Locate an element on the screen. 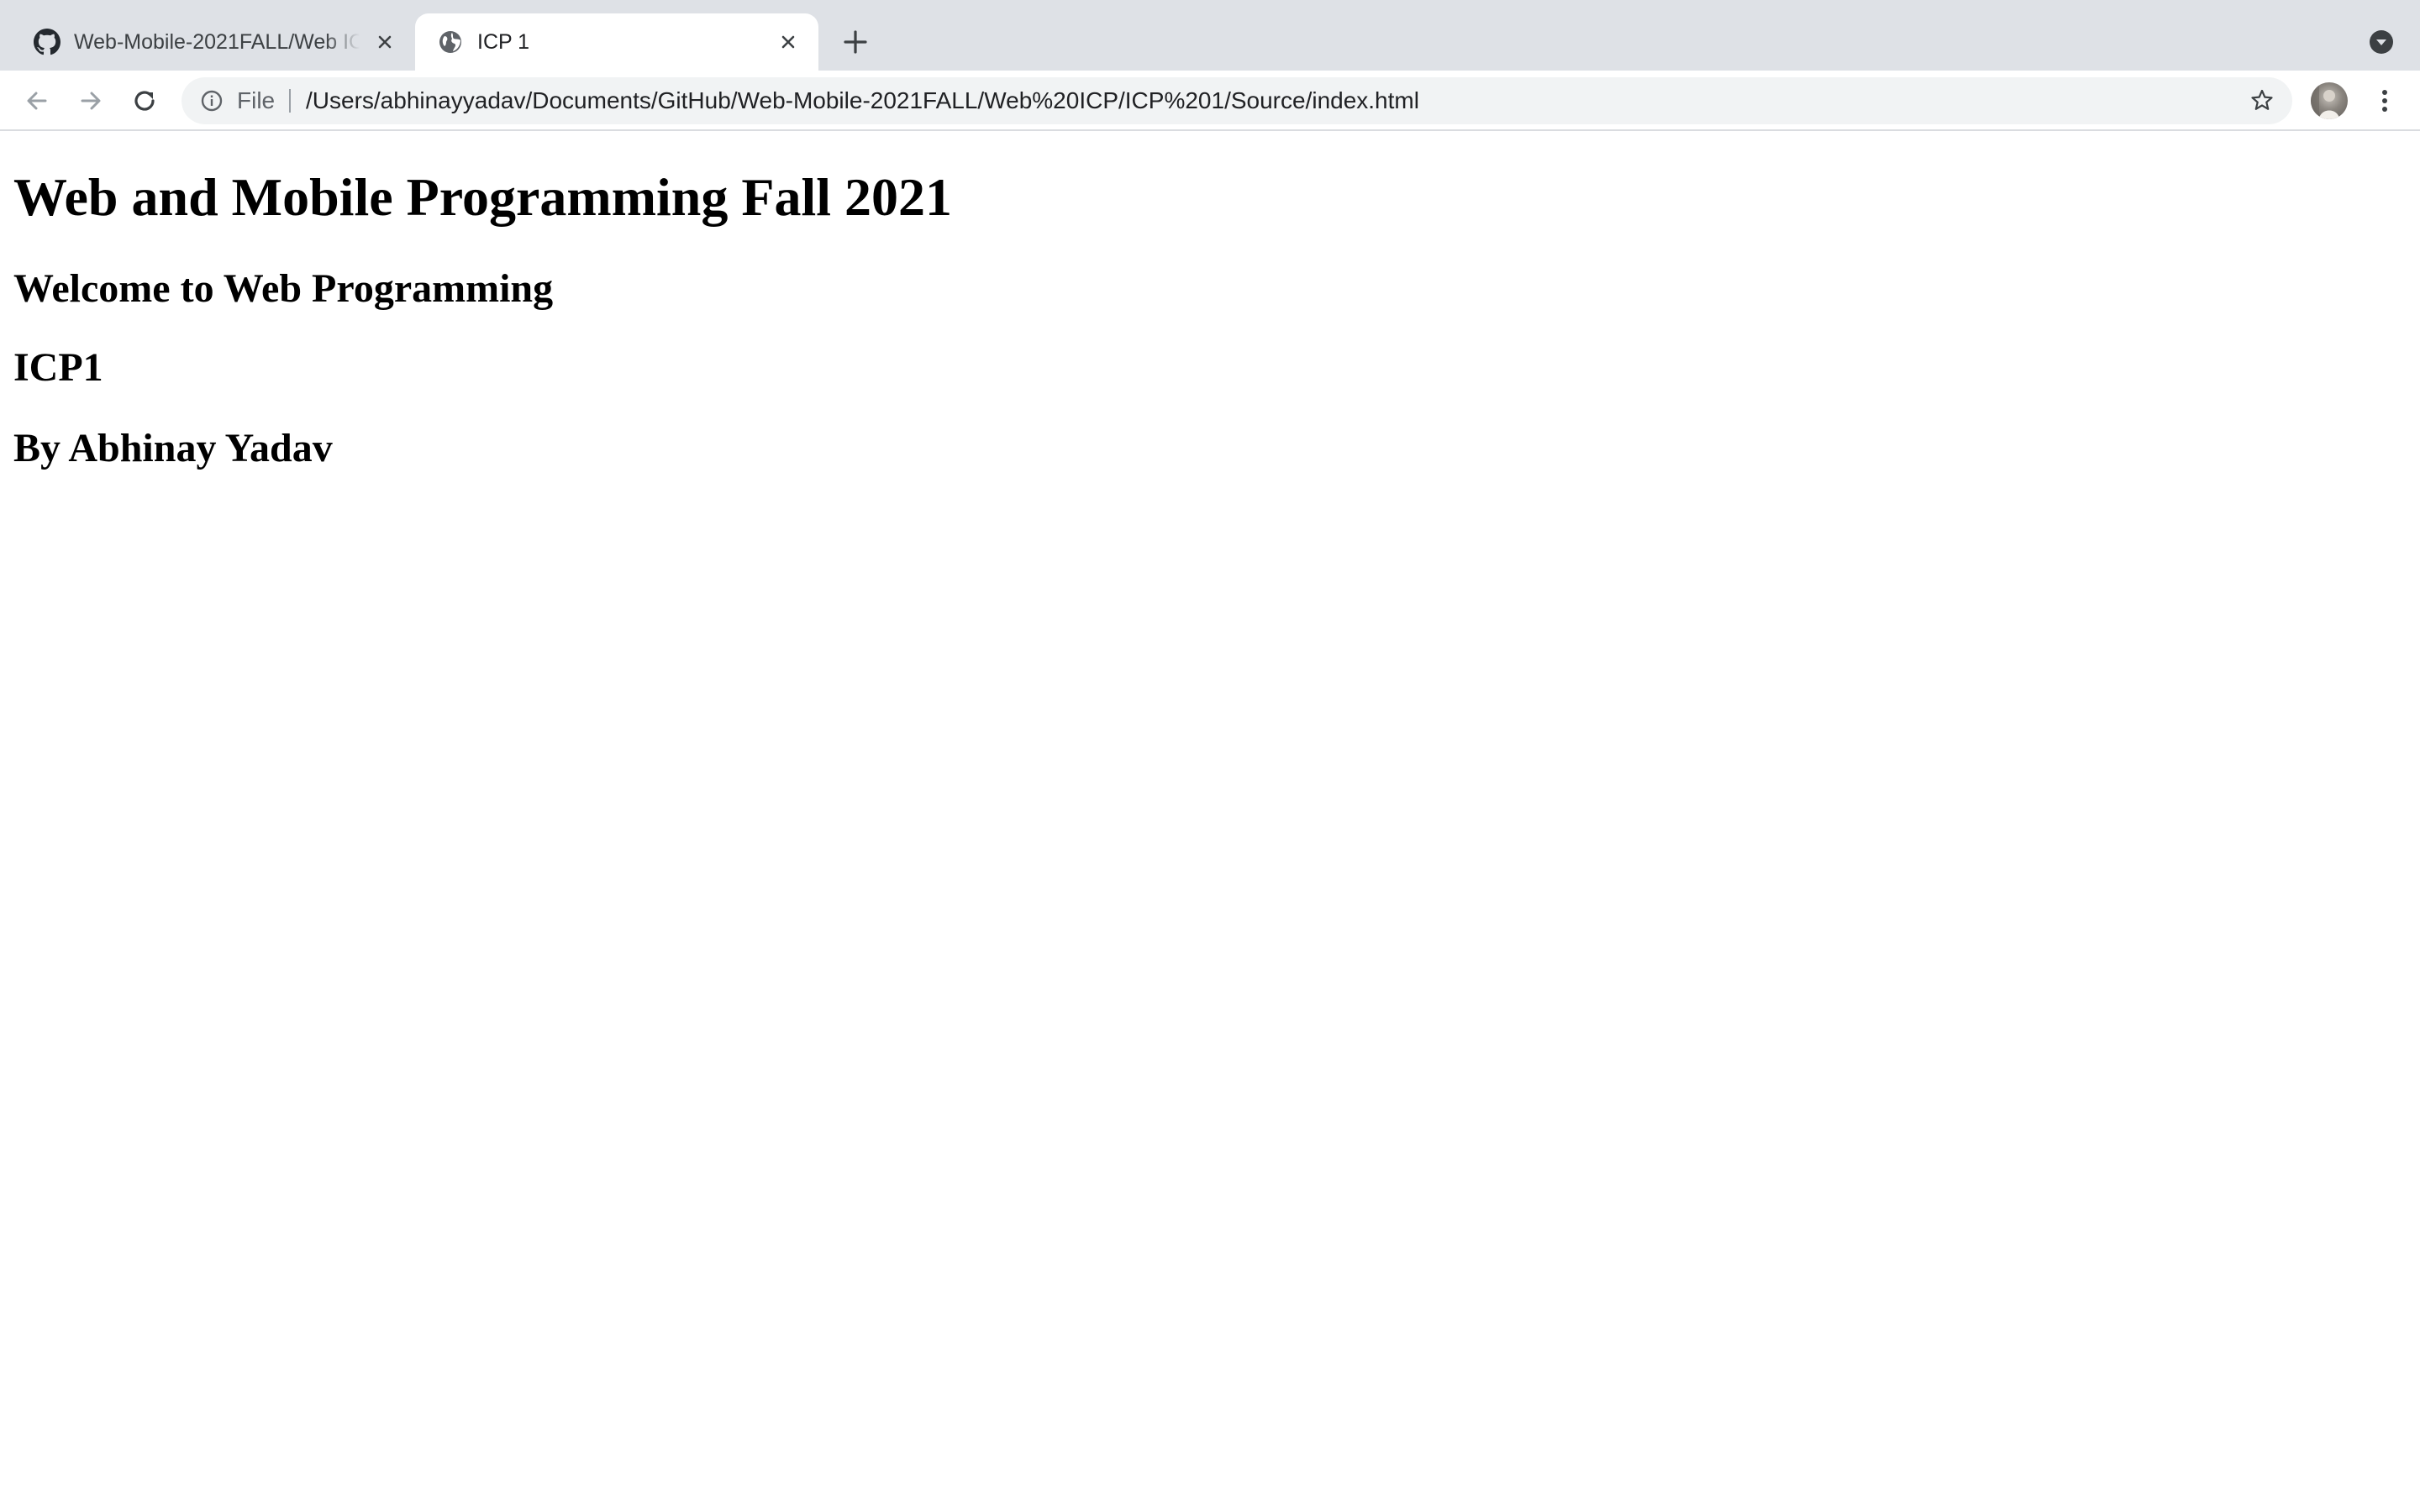 The height and width of the screenshot is (1512, 2420). tab-search-dropdown-icon is located at coordinates (2382, 42).